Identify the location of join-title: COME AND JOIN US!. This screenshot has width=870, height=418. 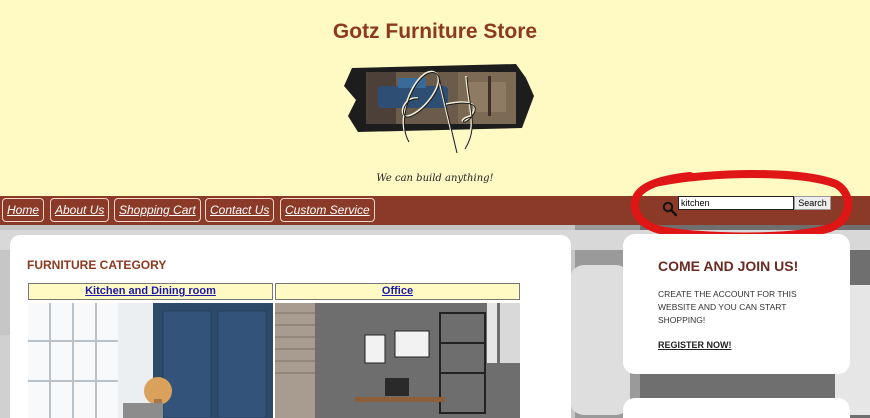
(728, 266).